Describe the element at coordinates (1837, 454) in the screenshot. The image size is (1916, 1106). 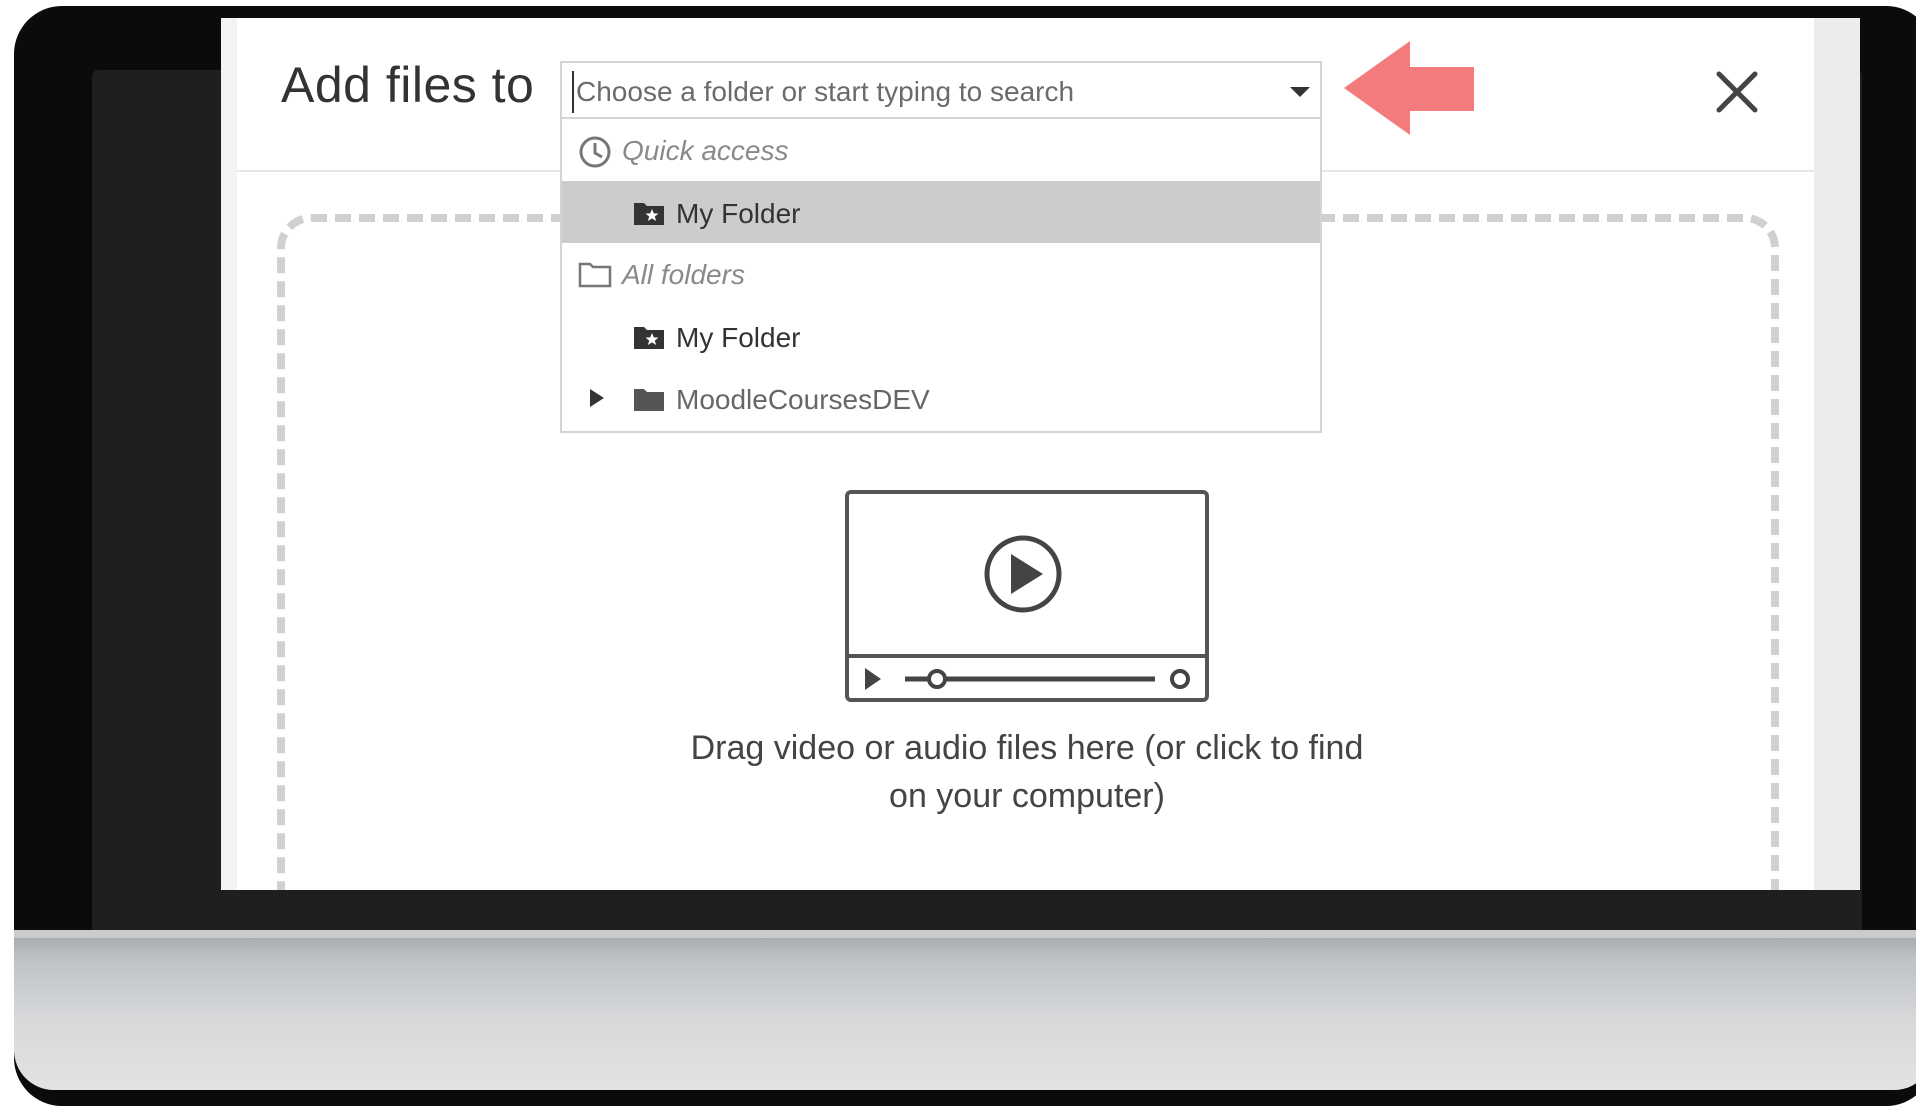
I see `background-page-scroll-area` at that location.